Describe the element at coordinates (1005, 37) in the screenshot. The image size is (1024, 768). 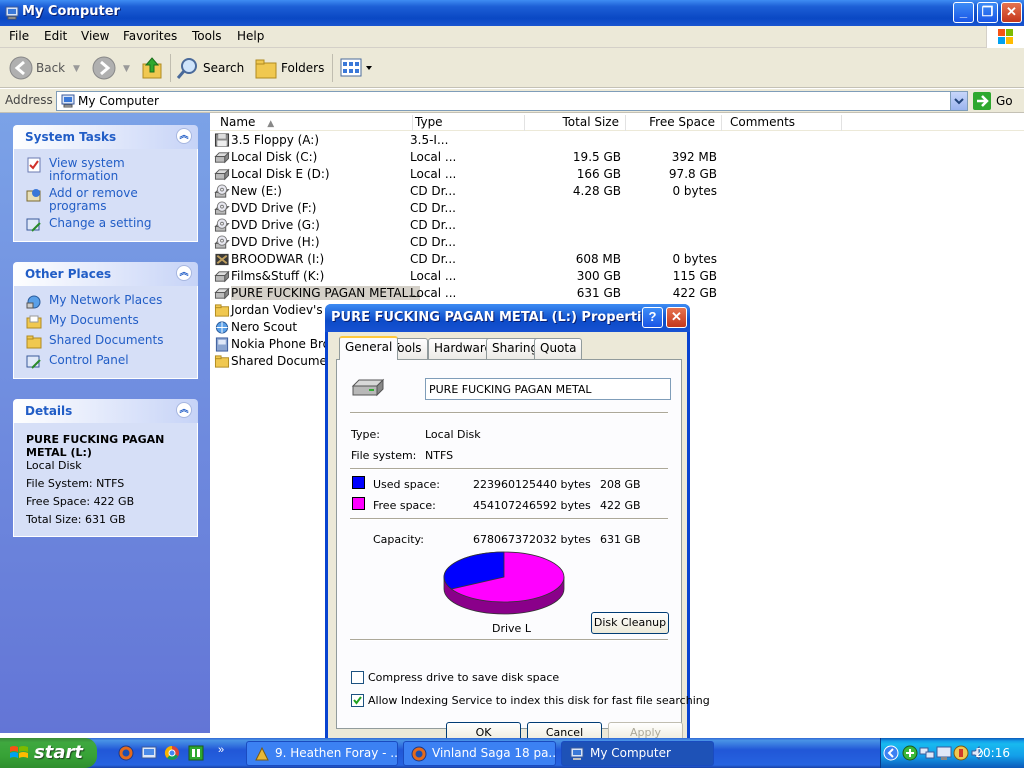
I see `windows-logo-icon` at that location.